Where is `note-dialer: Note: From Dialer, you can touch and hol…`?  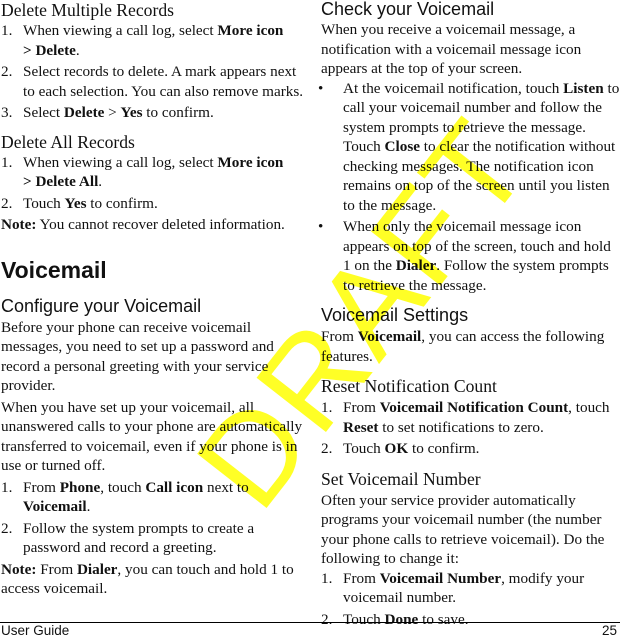 note-dialer: Note: From Dialer, you can touch and hol… is located at coordinates (147, 579).